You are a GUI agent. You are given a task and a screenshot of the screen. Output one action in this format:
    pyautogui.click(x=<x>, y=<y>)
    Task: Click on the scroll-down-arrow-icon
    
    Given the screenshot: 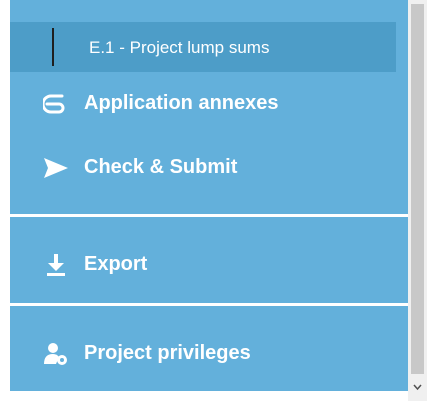 What is the action you would take?
    pyautogui.click(x=417, y=387)
    